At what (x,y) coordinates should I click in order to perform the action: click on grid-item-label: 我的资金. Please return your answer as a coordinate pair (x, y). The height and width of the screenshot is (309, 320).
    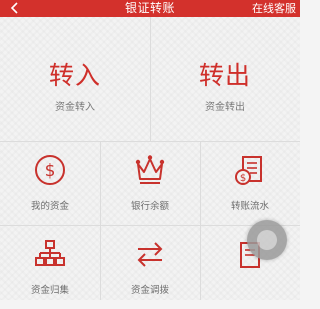
    Looking at the image, I should click on (49, 206).